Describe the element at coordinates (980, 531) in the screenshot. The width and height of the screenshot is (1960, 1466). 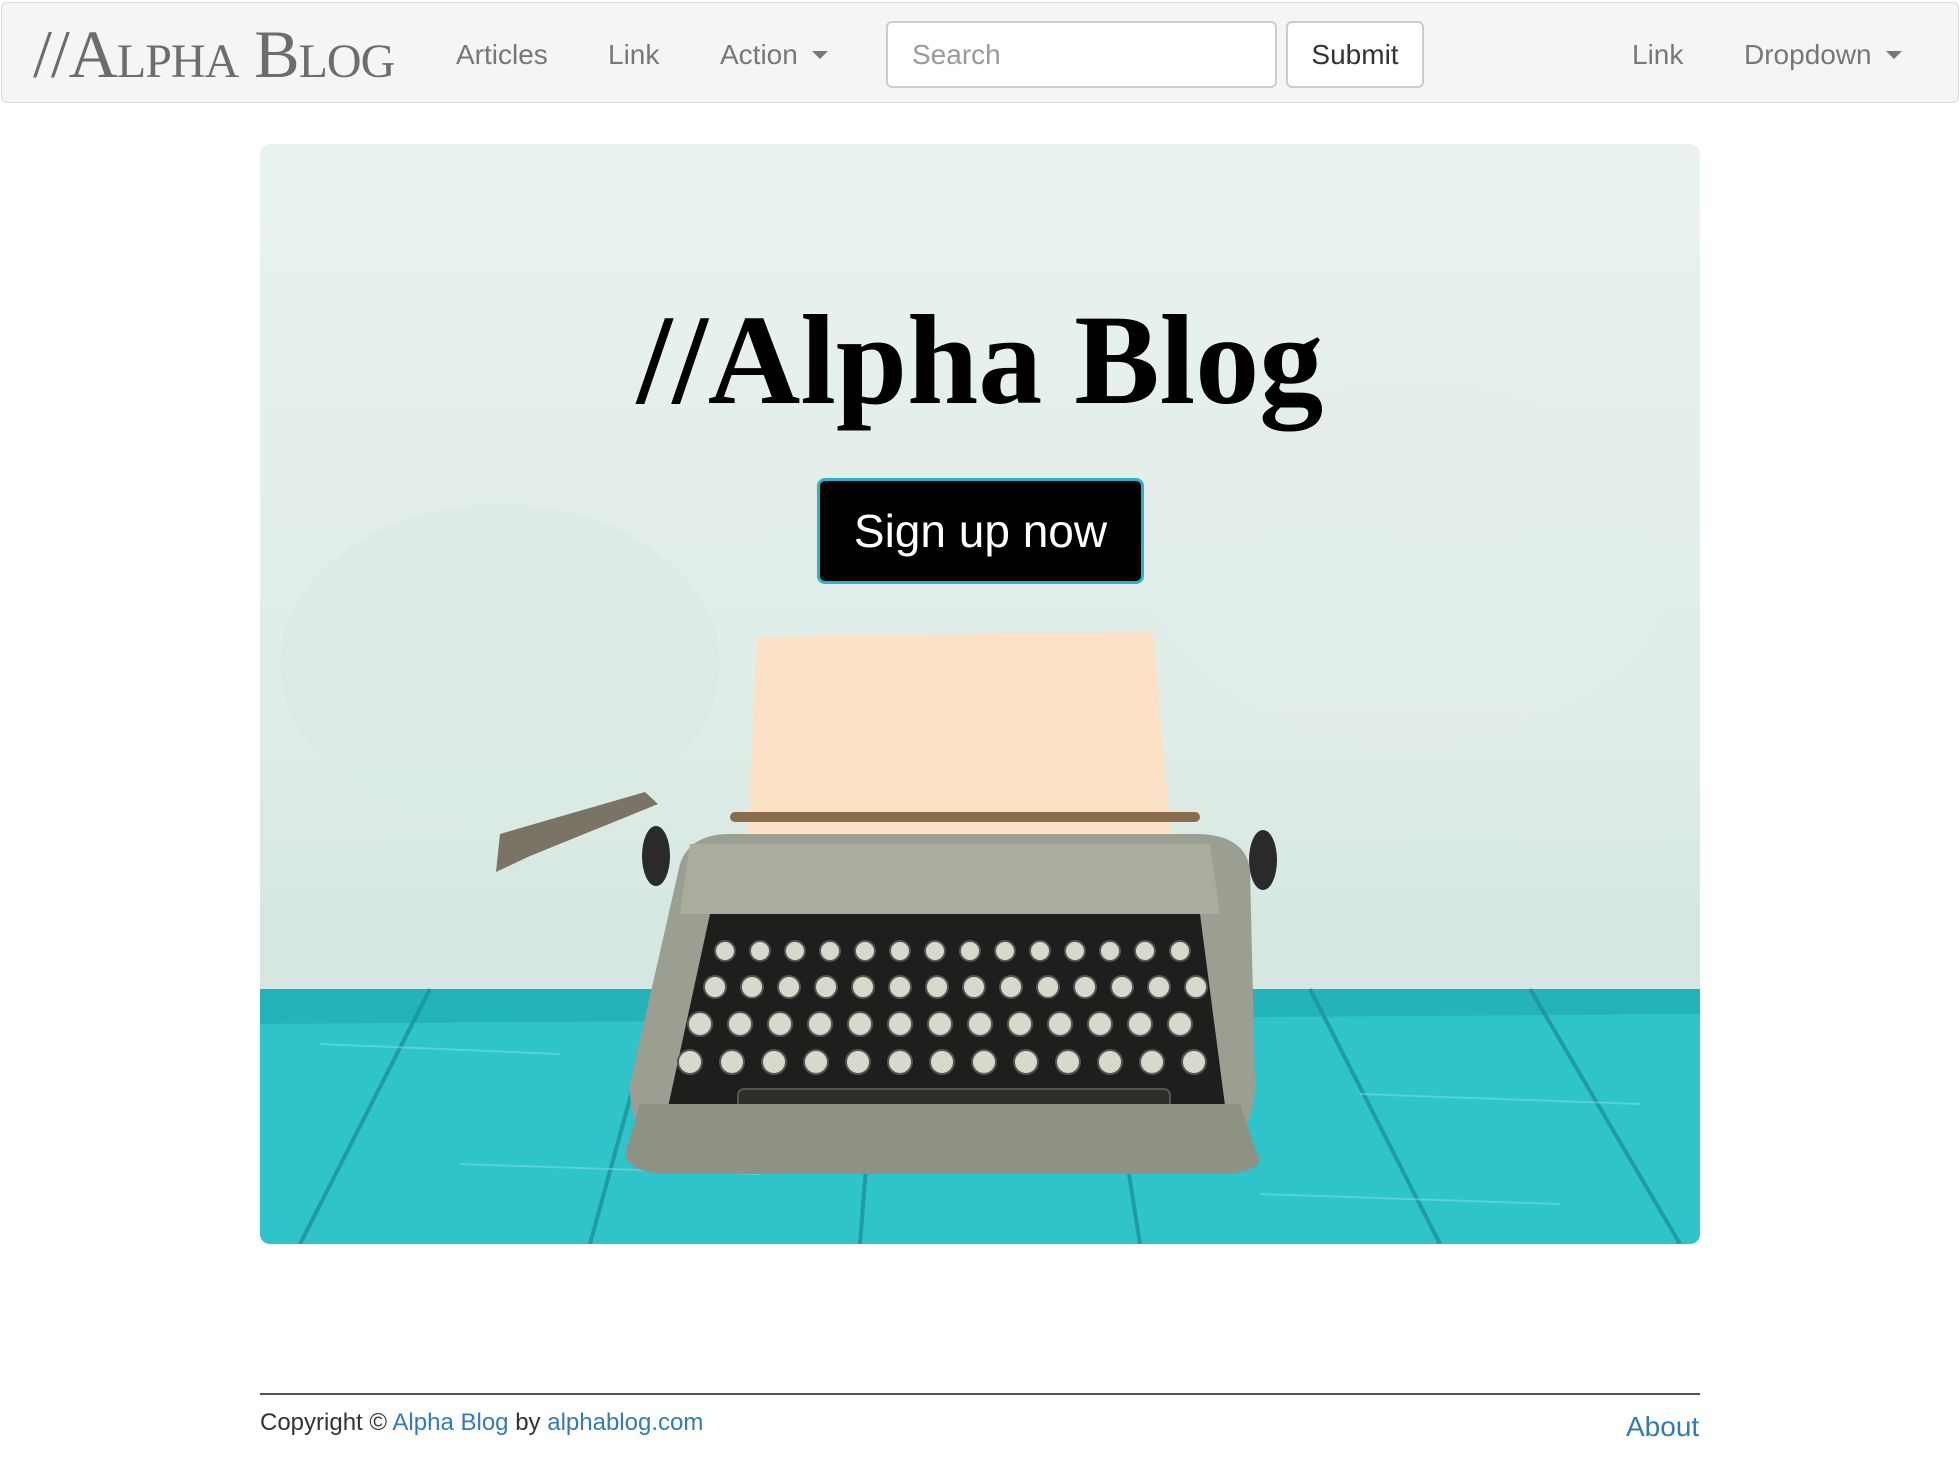
I see `sign-up-button: Sign up now` at that location.